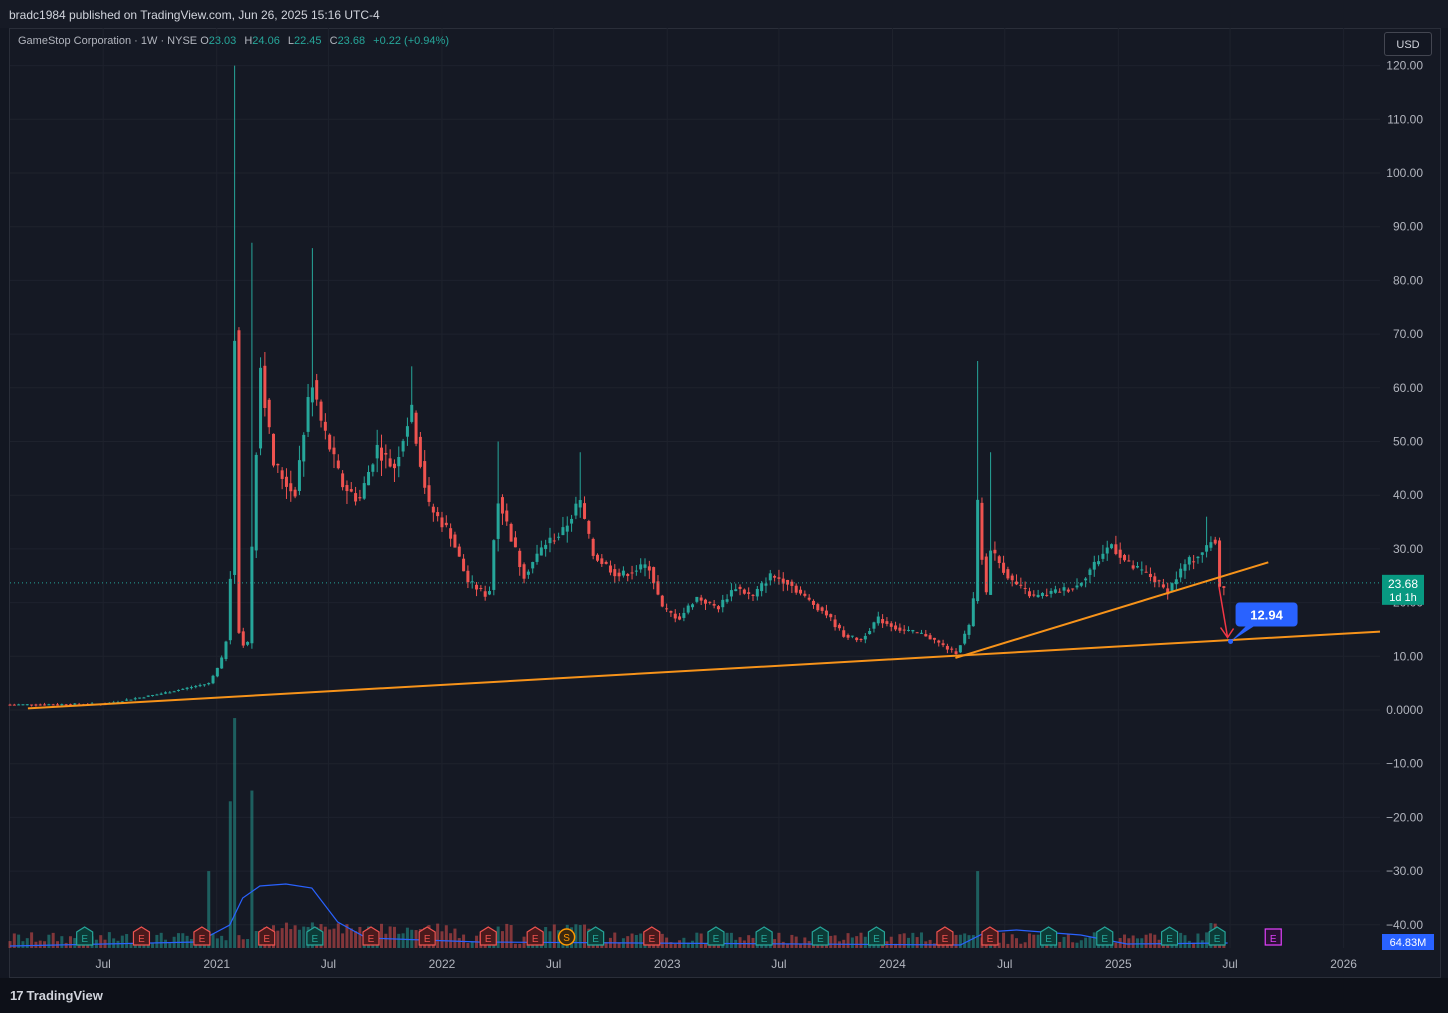 The height and width of the screenshot is (1013, 1448). What do you see at coordinates (1112, 610) in the screenshot?
I see `trendline` at bounding box center [1112, 610].